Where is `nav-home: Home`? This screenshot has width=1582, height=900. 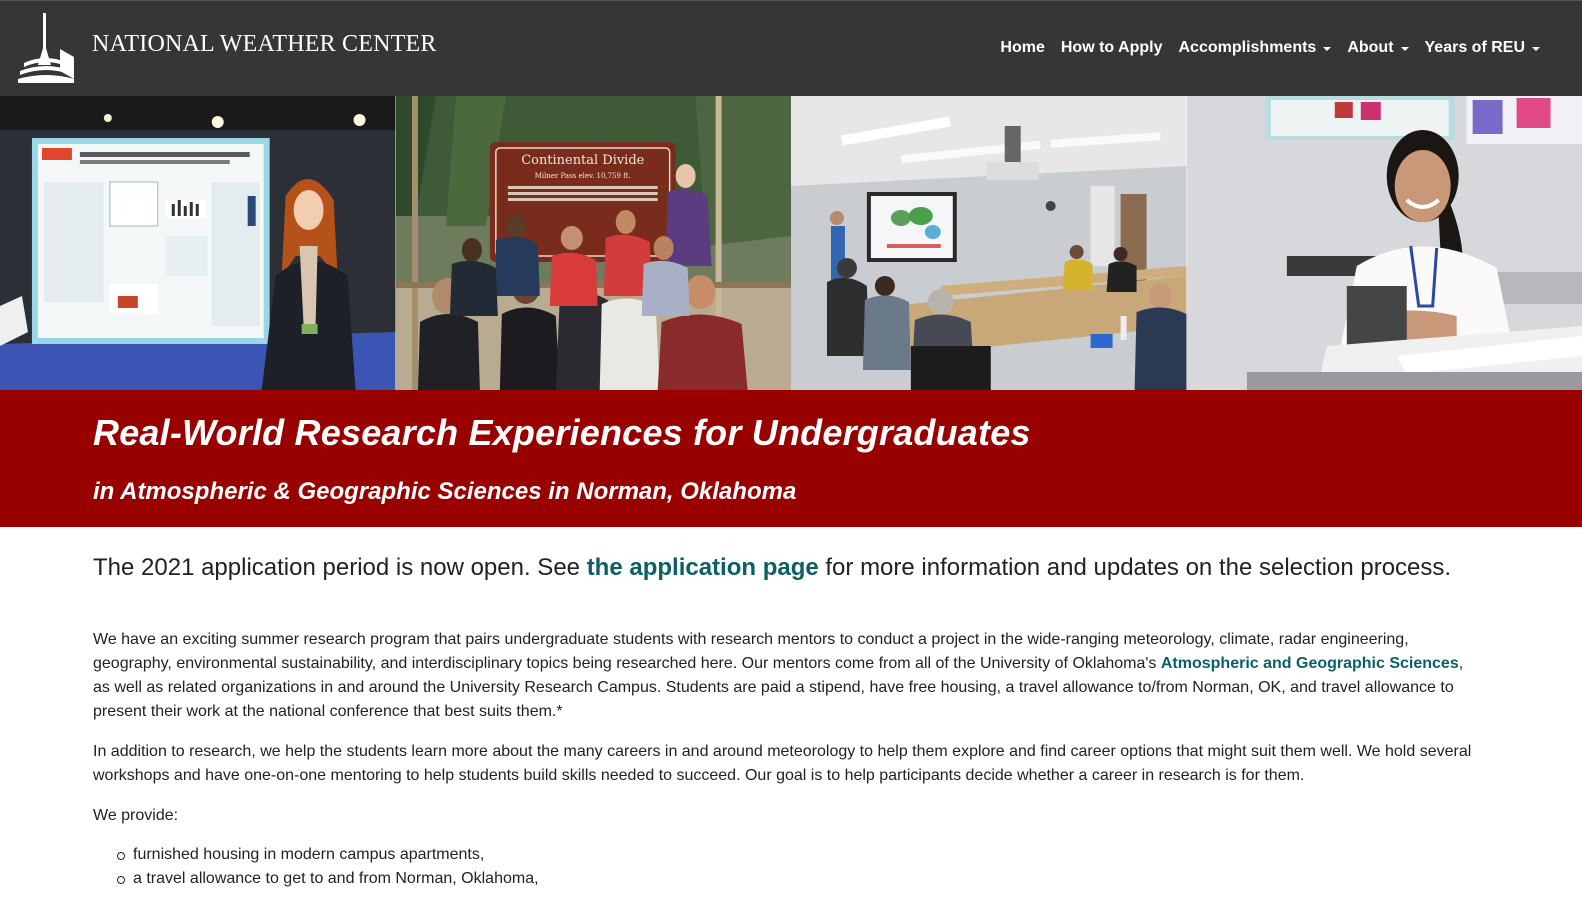
nav-home: Home is located at coordinates (1022, 48).